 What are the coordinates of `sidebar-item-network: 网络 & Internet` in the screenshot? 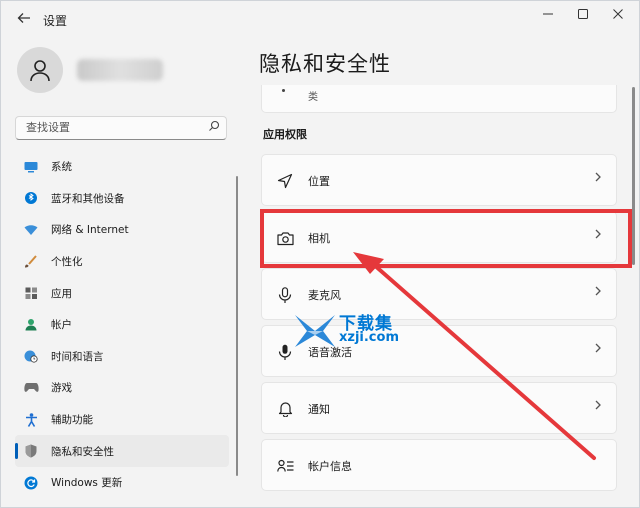 It's located at (122, 230).